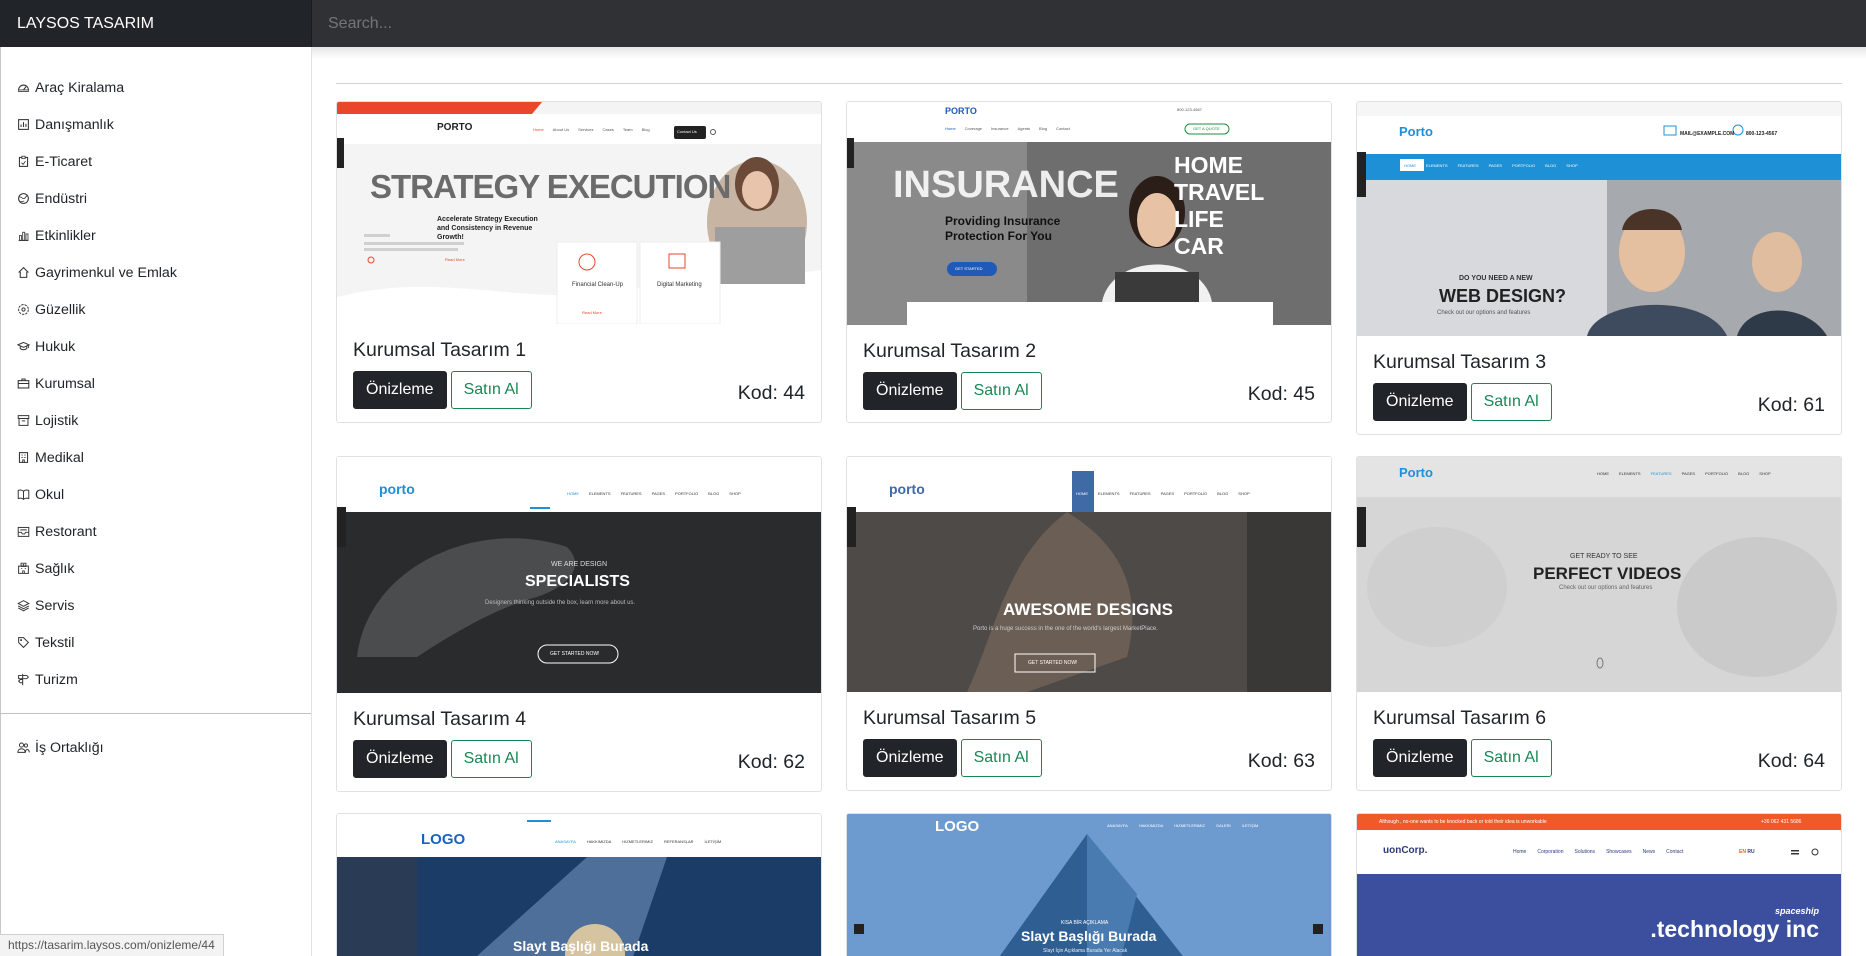 This screenshot has height=956, width=1866. What do you see at coordinates (155, 124) in the screenshot?
I see `sidebar-item-2: Danışmanlık` at bounding box center [155, 124].